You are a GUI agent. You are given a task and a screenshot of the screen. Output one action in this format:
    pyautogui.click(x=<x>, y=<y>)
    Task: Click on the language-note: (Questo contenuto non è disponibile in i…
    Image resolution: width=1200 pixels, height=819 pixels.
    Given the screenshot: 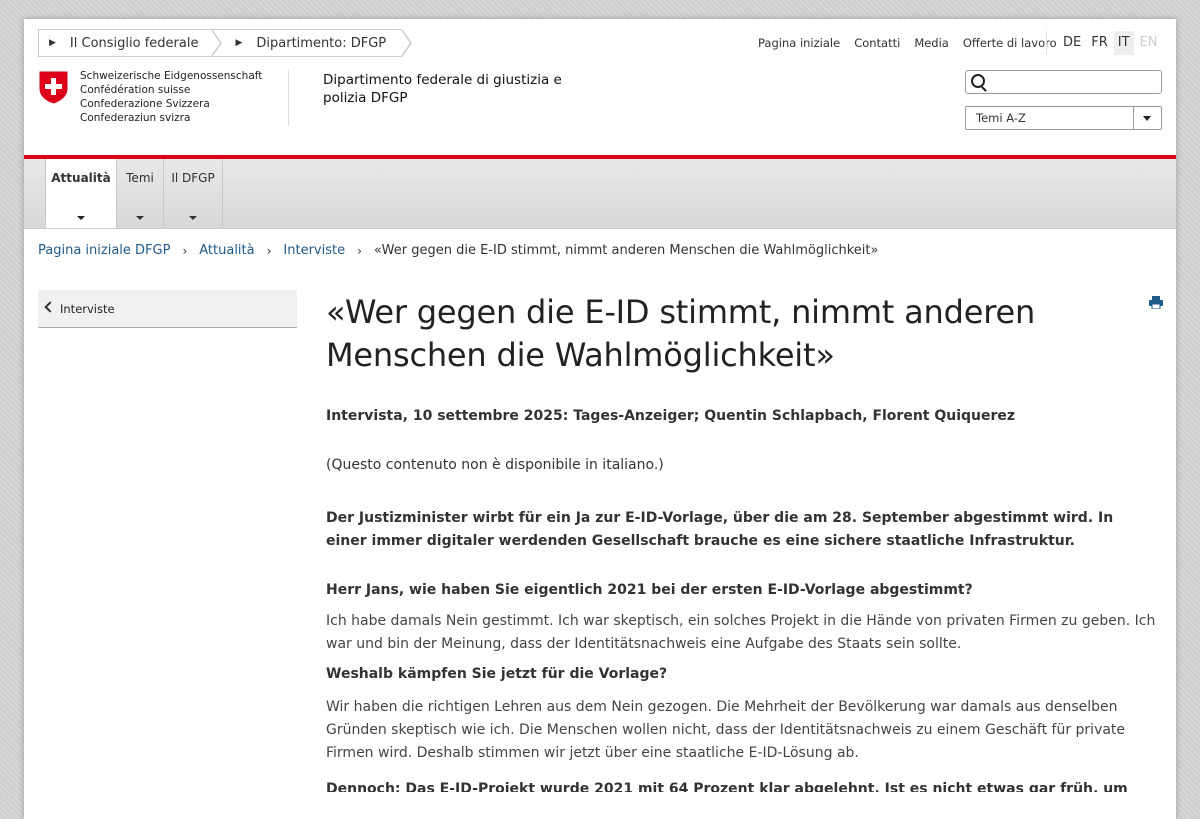 What is the action you would take?
    pyautogui.click(x=495, y=465)
    